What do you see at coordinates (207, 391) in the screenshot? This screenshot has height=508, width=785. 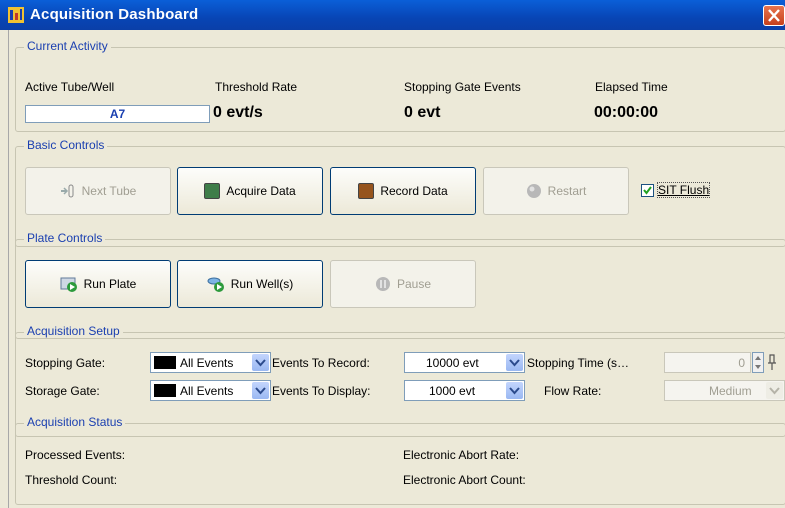 I see `storage-gate-value: All Events` at bounding box center [207, 391].